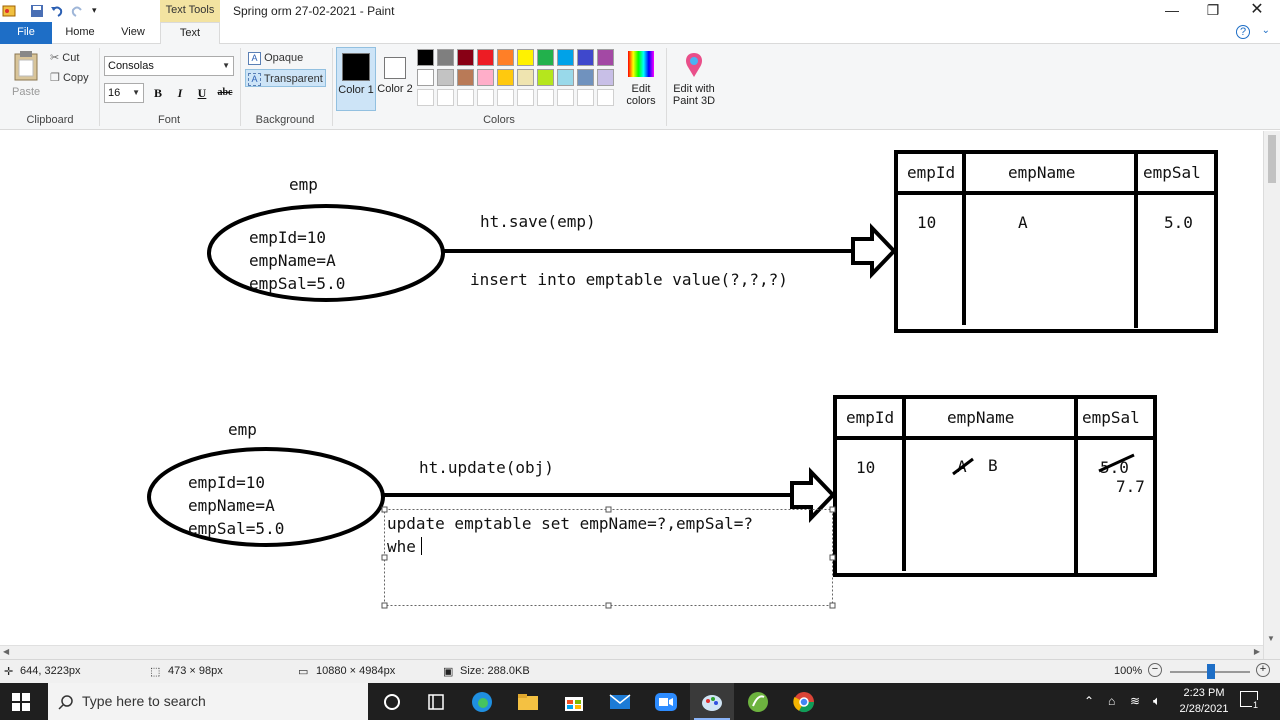 This screenshot has width=1280, height=720. What do you see at coordinates (1272, 159) in the screenshot?
I see `scroll-thumb` at bounding box center [1272, 159].